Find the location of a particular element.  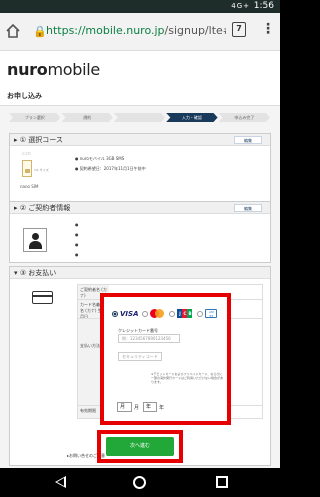

jcb-logo: JCB is located at coordinates (185, 313).